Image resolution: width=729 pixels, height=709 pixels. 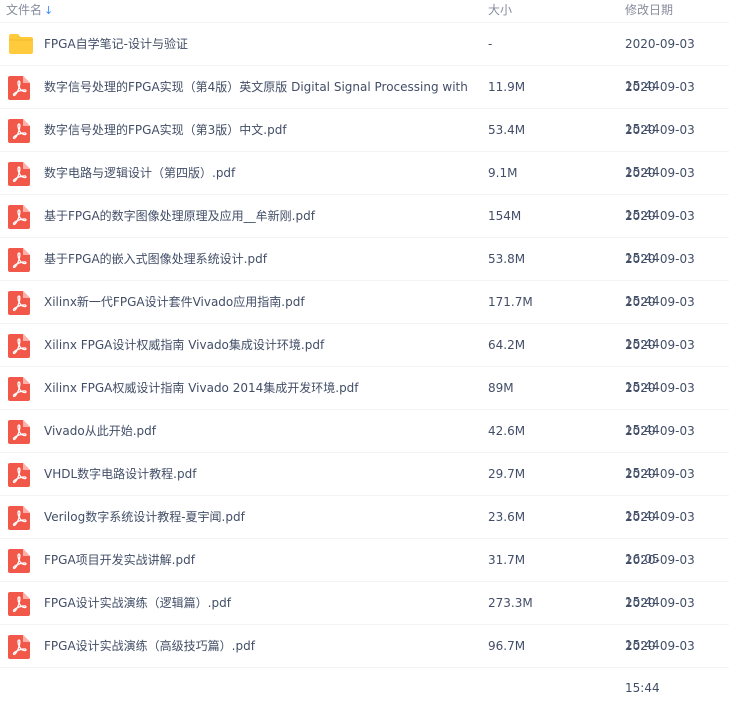 I want to click on file-name-link: 数字电路与逻辑设计（第四版）.pdf, so click(x=256, y=173).